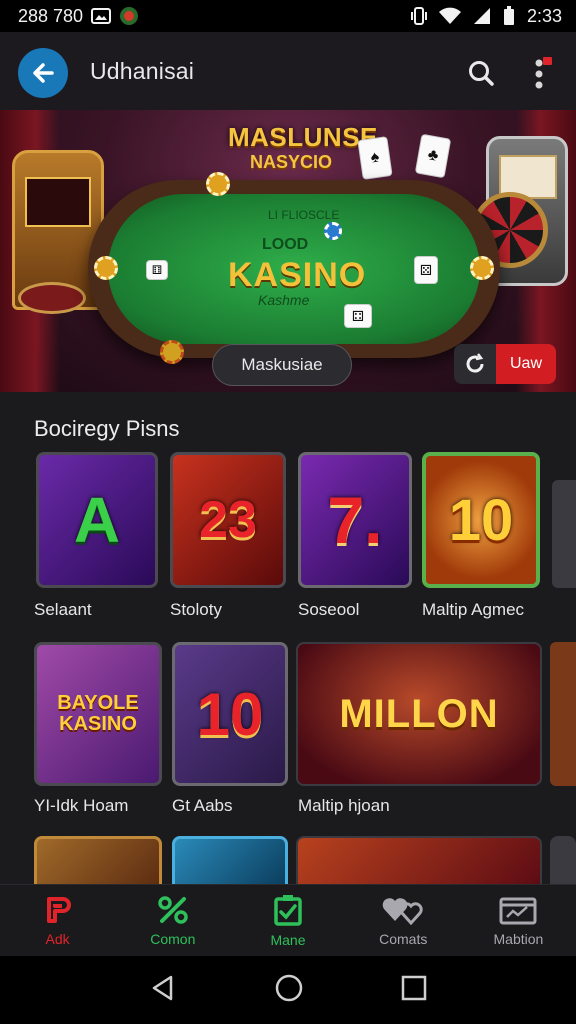  I want to click on refresh-icon, so click(475, 364).